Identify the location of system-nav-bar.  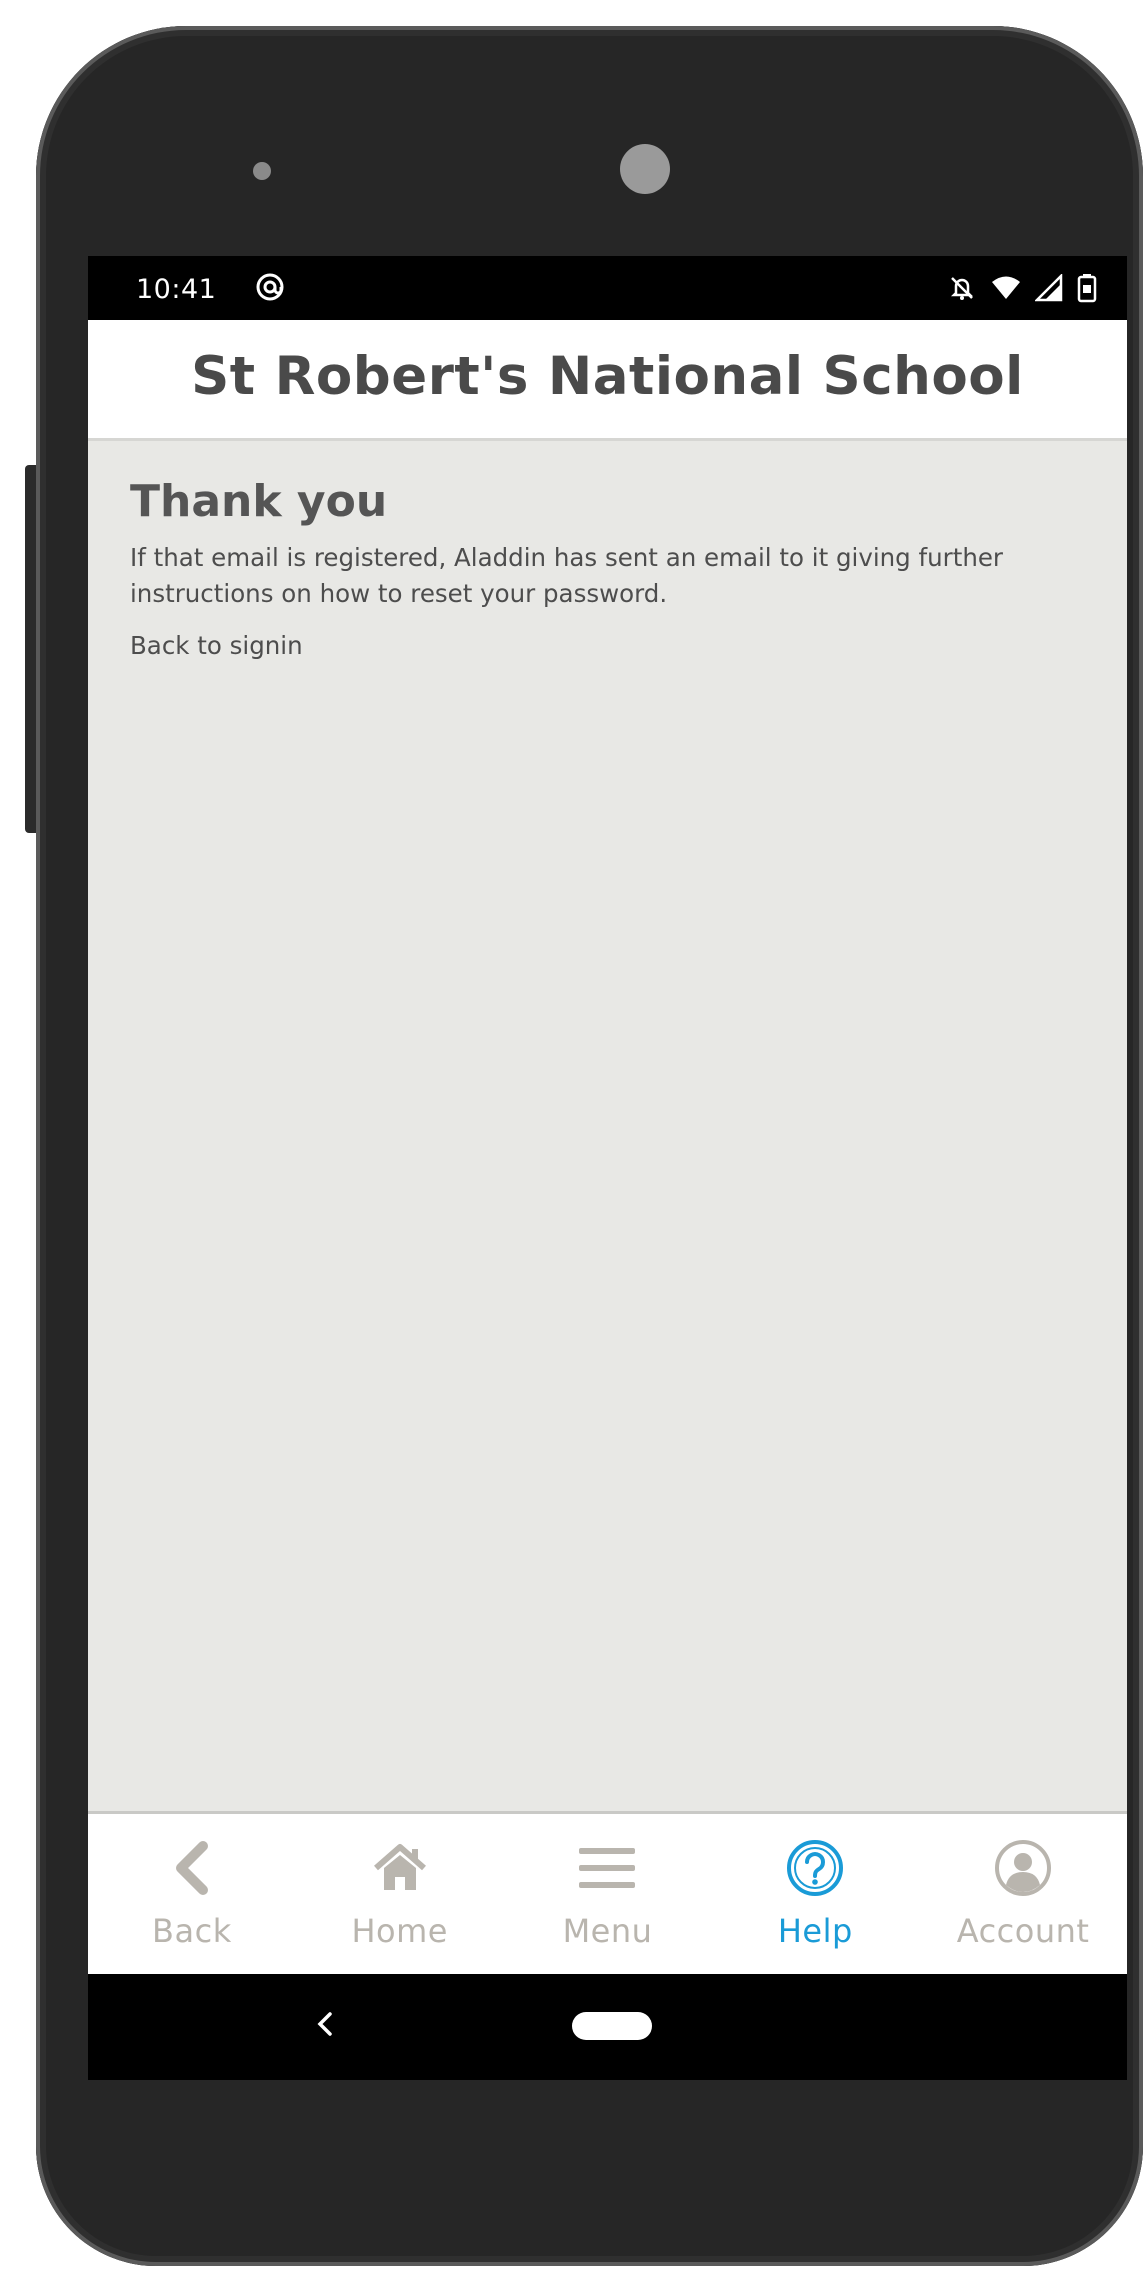
(607, 2027).